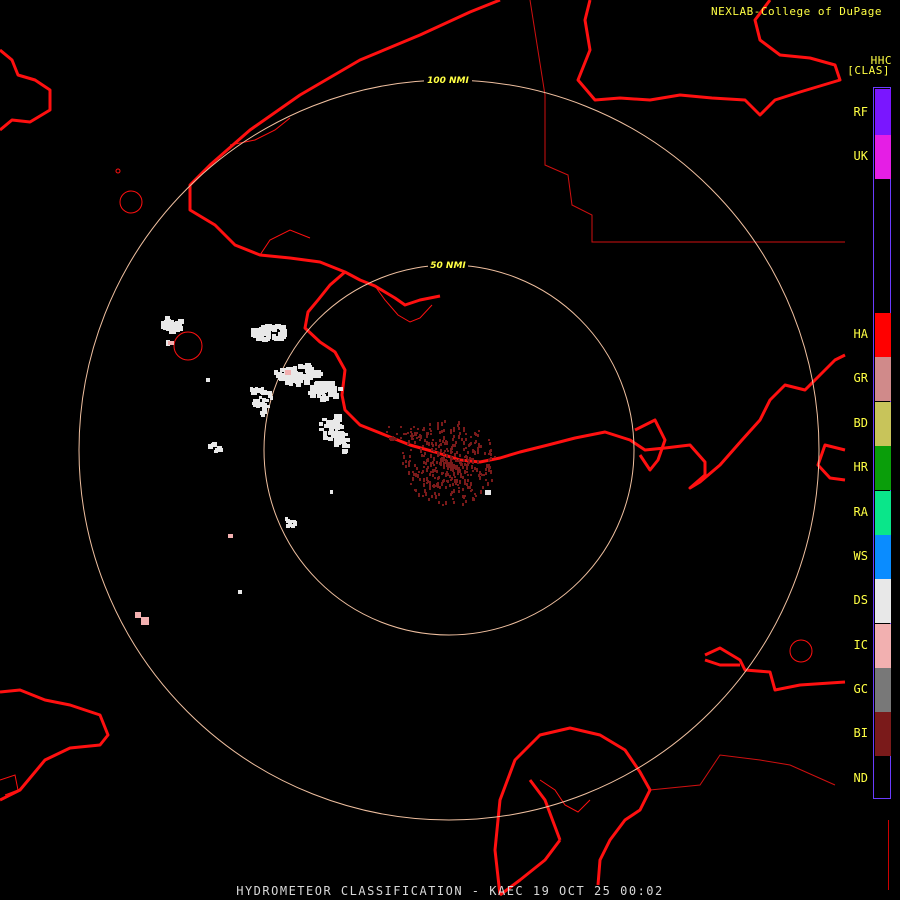  I want to click on legend-swatch-ic, so click(883, 646).